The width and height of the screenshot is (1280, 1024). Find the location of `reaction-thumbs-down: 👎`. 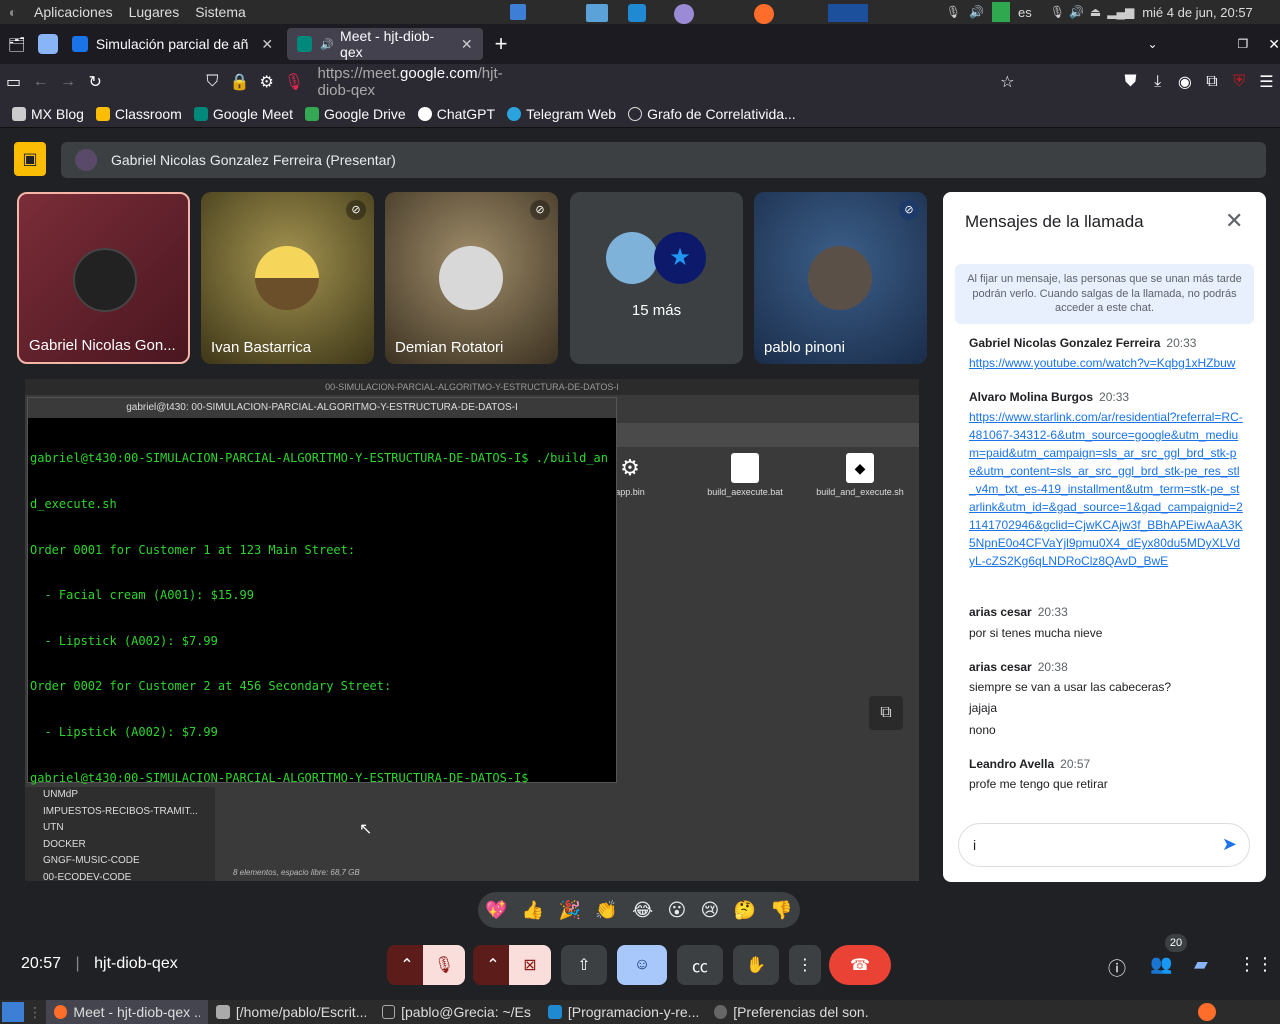

reaction-thumbs-down: 👎 is located at coordinates (781, 910).